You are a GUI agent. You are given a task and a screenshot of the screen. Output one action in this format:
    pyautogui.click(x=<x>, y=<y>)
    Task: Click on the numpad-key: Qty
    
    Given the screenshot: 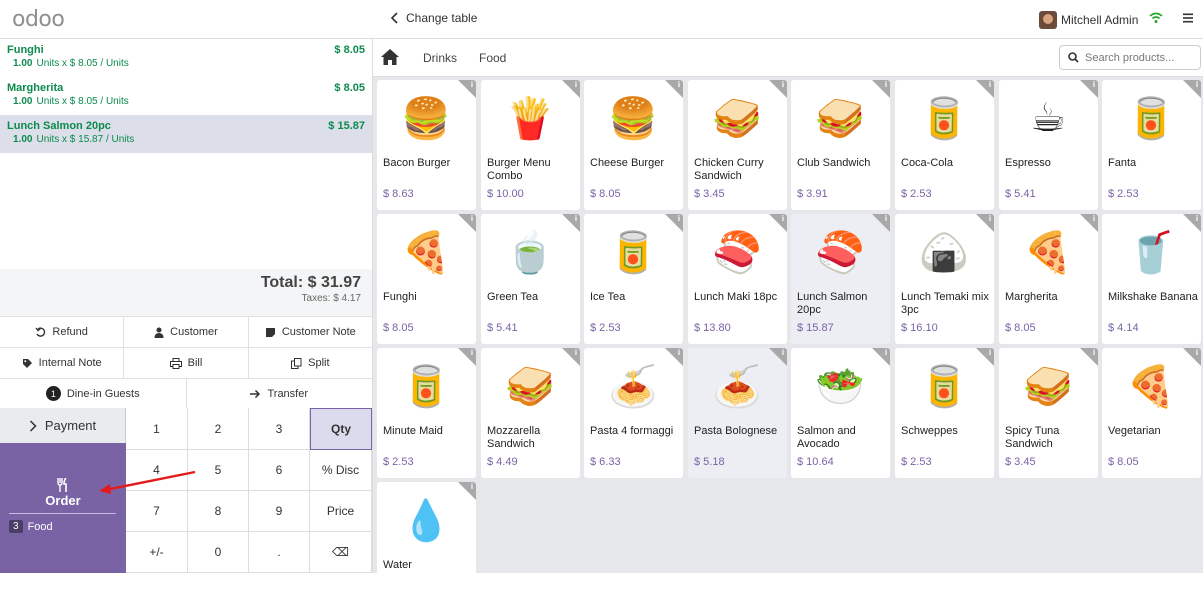 What is the action you would take?
    pyautogui.click(x=341, y=429)
    